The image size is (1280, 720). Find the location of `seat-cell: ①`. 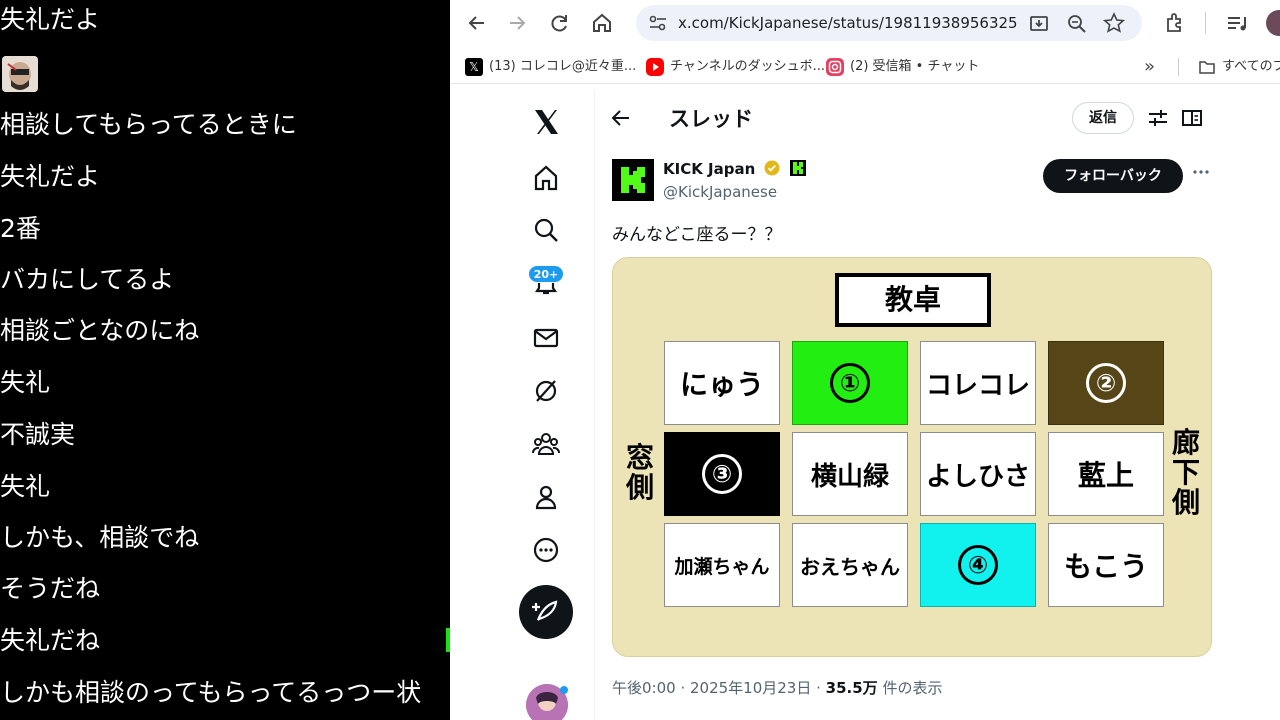

seat-cell: ① is located at coordinates (850, 383).